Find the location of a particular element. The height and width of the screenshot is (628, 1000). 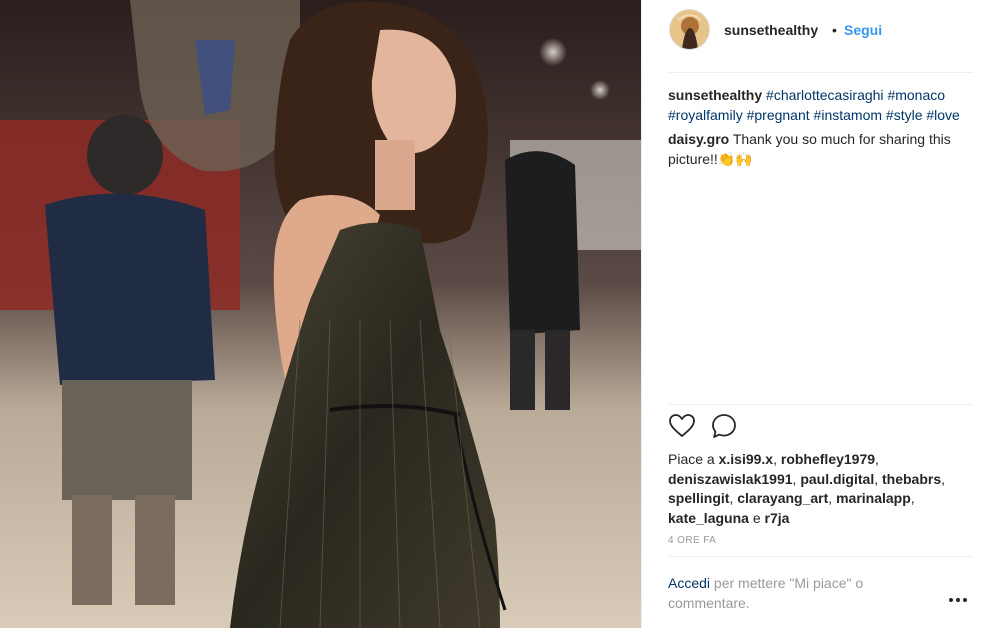

liker-username: r7ja is located at coordinates (777, 518).